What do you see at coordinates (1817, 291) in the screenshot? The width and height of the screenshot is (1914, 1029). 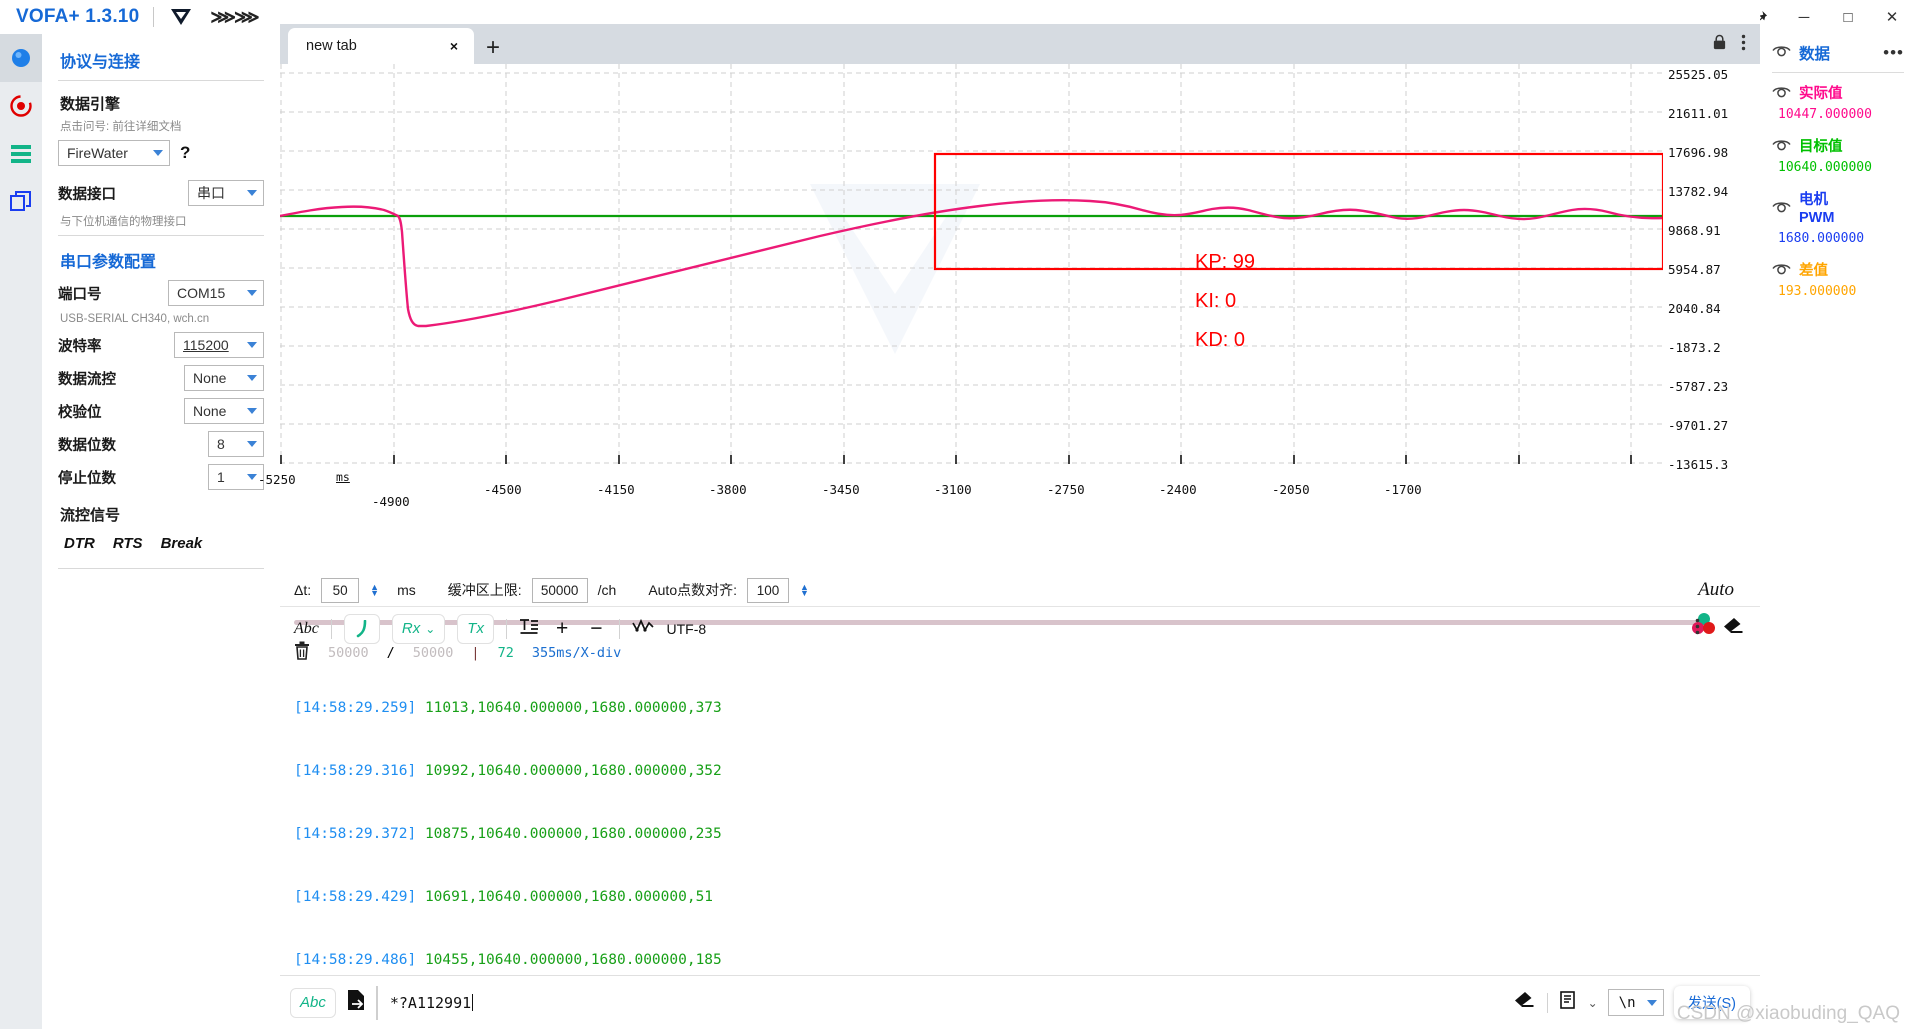 I see `variable-value: 193.000000` at bounding box center [1817, 291].